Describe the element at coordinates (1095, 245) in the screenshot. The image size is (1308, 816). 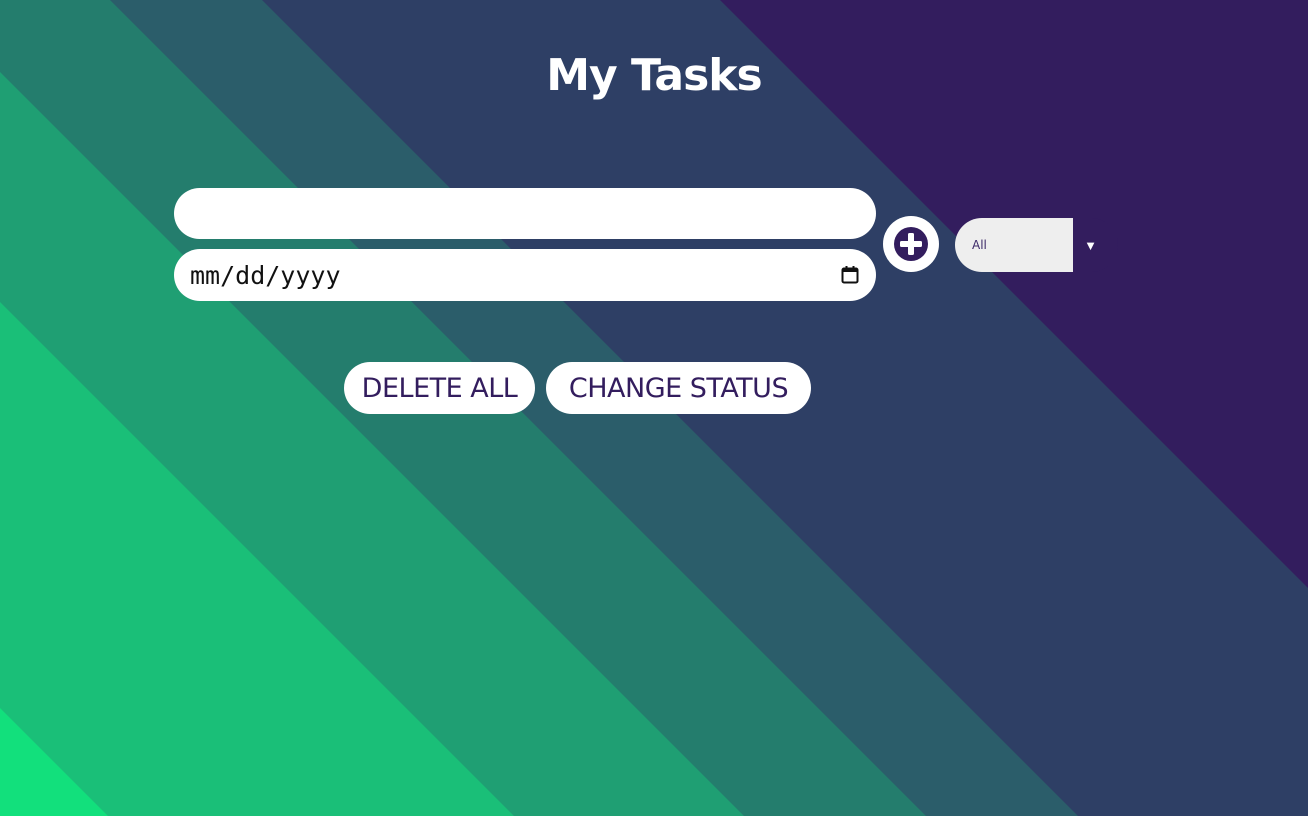
I see `chevron-down-icon: ▼` at that location.